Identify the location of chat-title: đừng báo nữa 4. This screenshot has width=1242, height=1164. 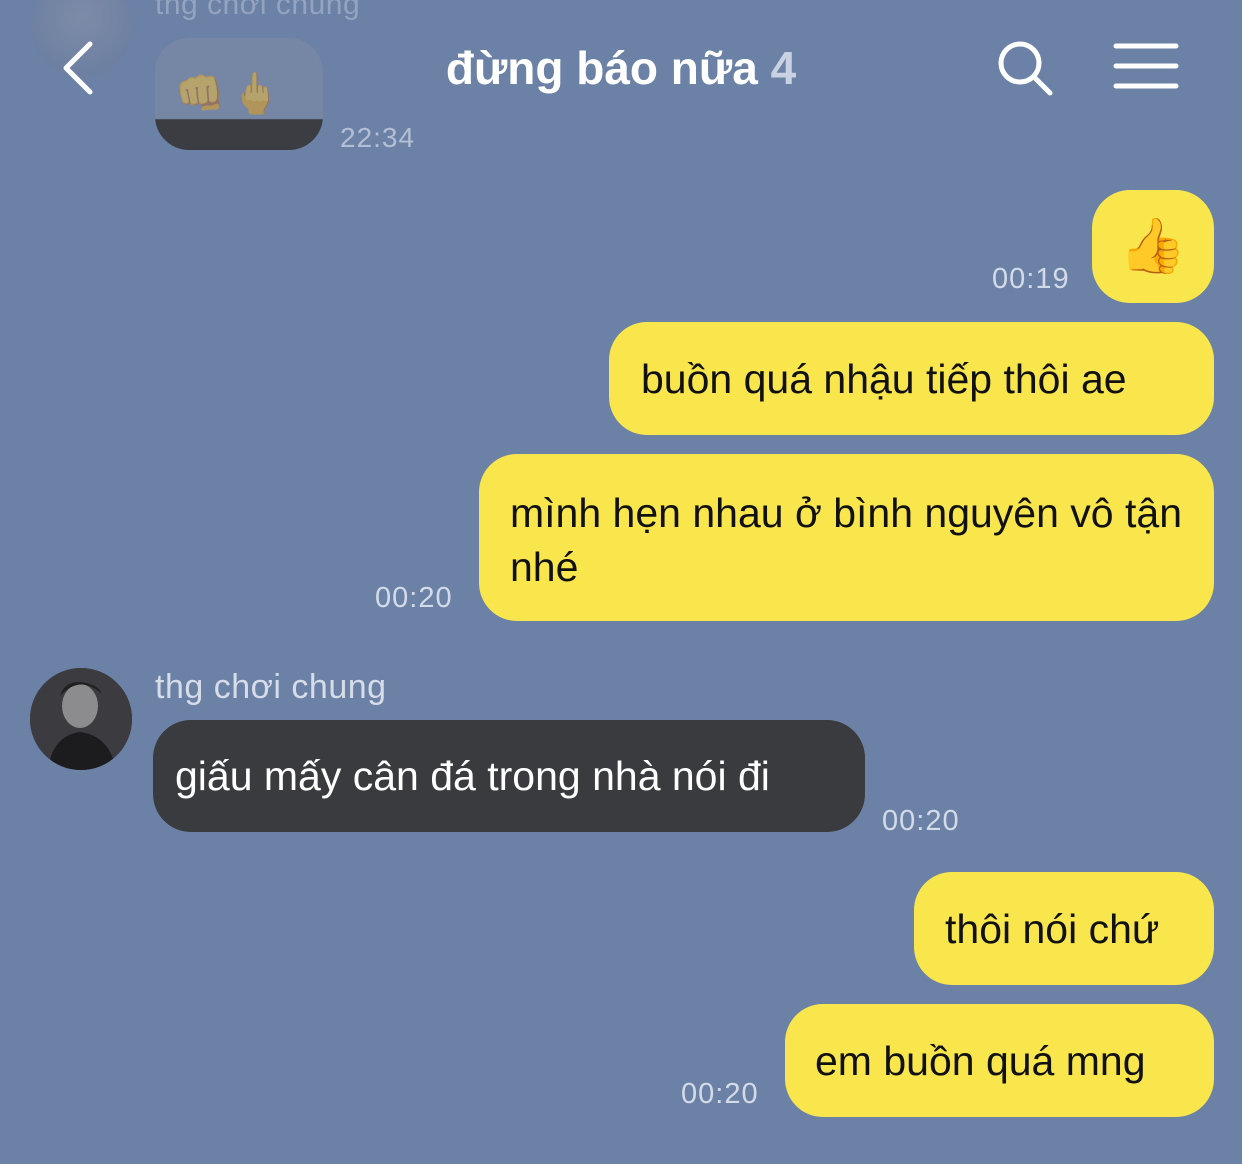
(621, 68).